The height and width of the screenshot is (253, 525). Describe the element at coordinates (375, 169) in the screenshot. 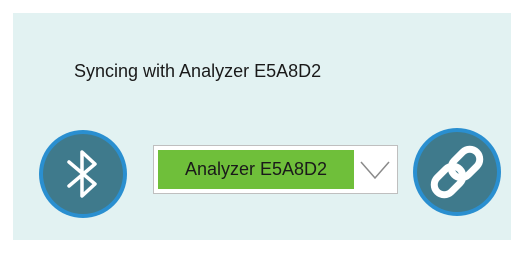

I see `chevron-down-icon` at that location.